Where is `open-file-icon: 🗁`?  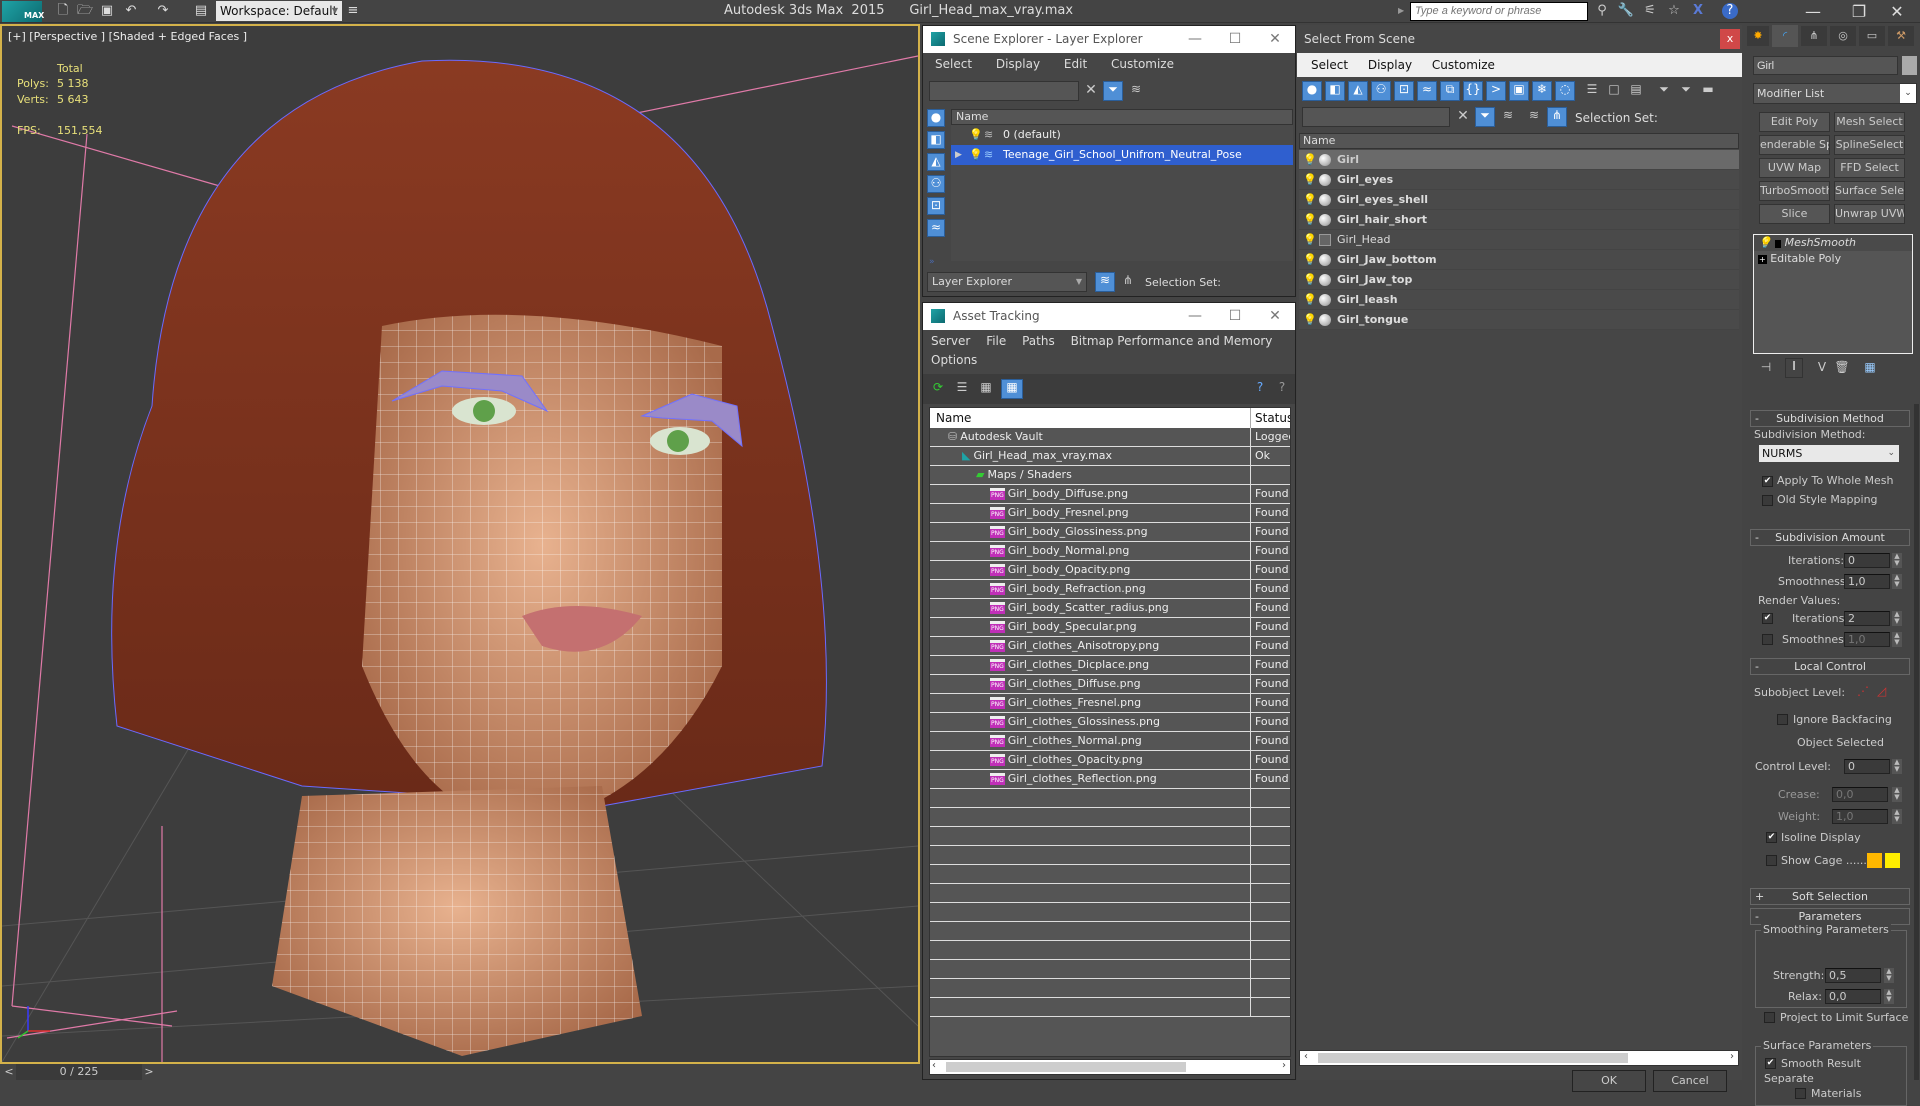 open-file-icon: 🗁 is located at coordinates (85, 11).